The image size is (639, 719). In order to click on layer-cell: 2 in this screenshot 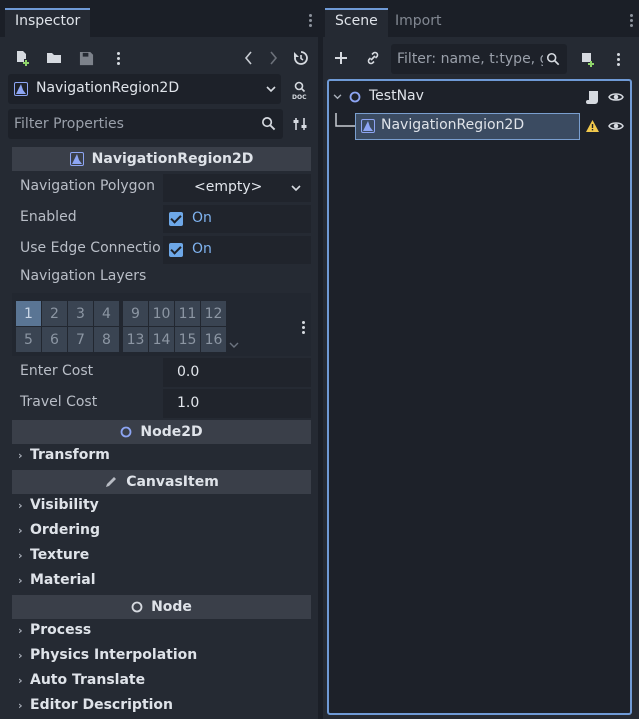, I will do `click(54, 313)`.